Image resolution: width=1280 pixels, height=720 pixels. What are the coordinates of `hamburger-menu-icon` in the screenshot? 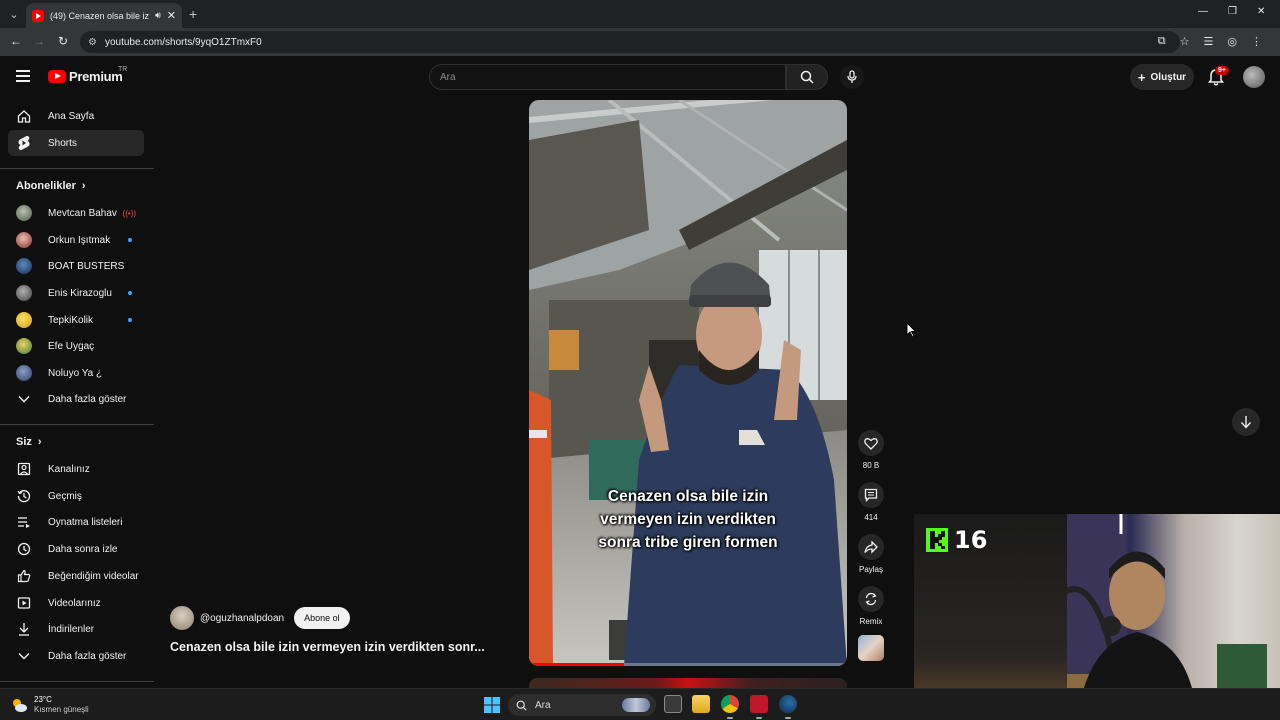 It's located at (23, 76).